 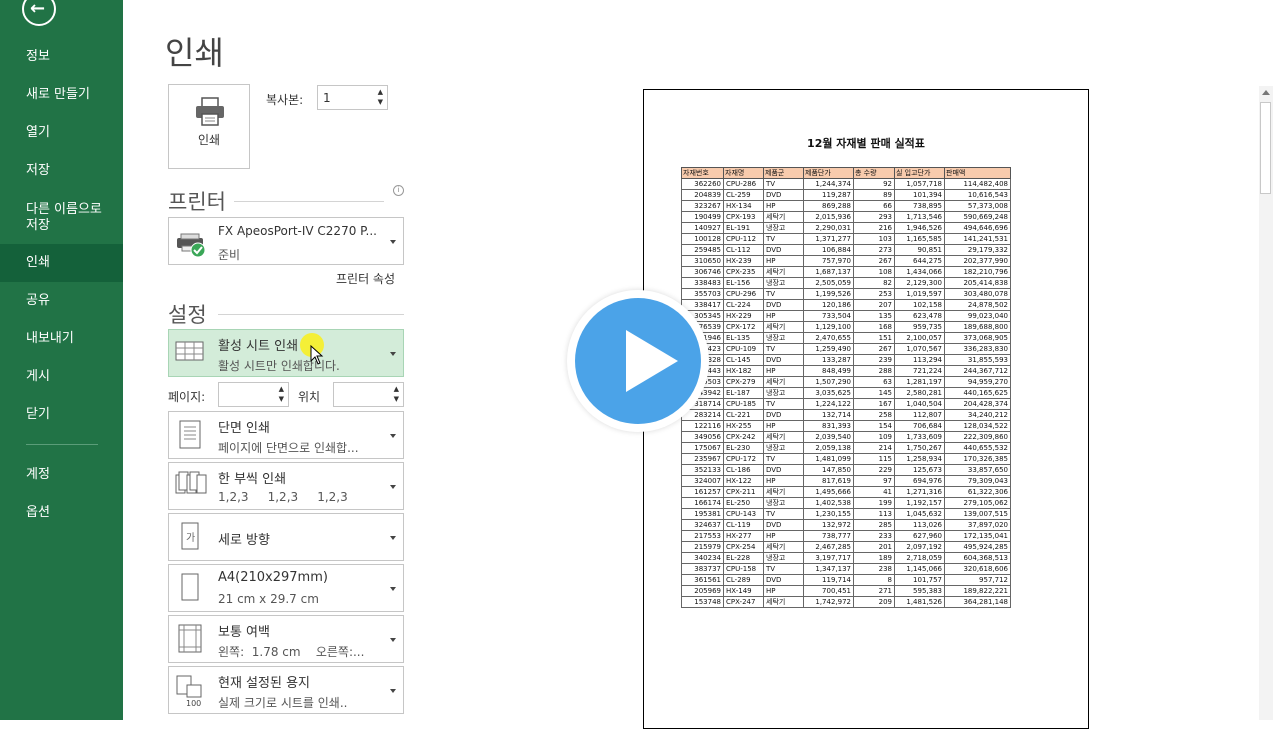 What do you see at coordinates (283, 497) in the screenshot?
I see `setting-subtitle: 1,2,3 1,2,3 1,2,3` at bounding box center [283, 497].